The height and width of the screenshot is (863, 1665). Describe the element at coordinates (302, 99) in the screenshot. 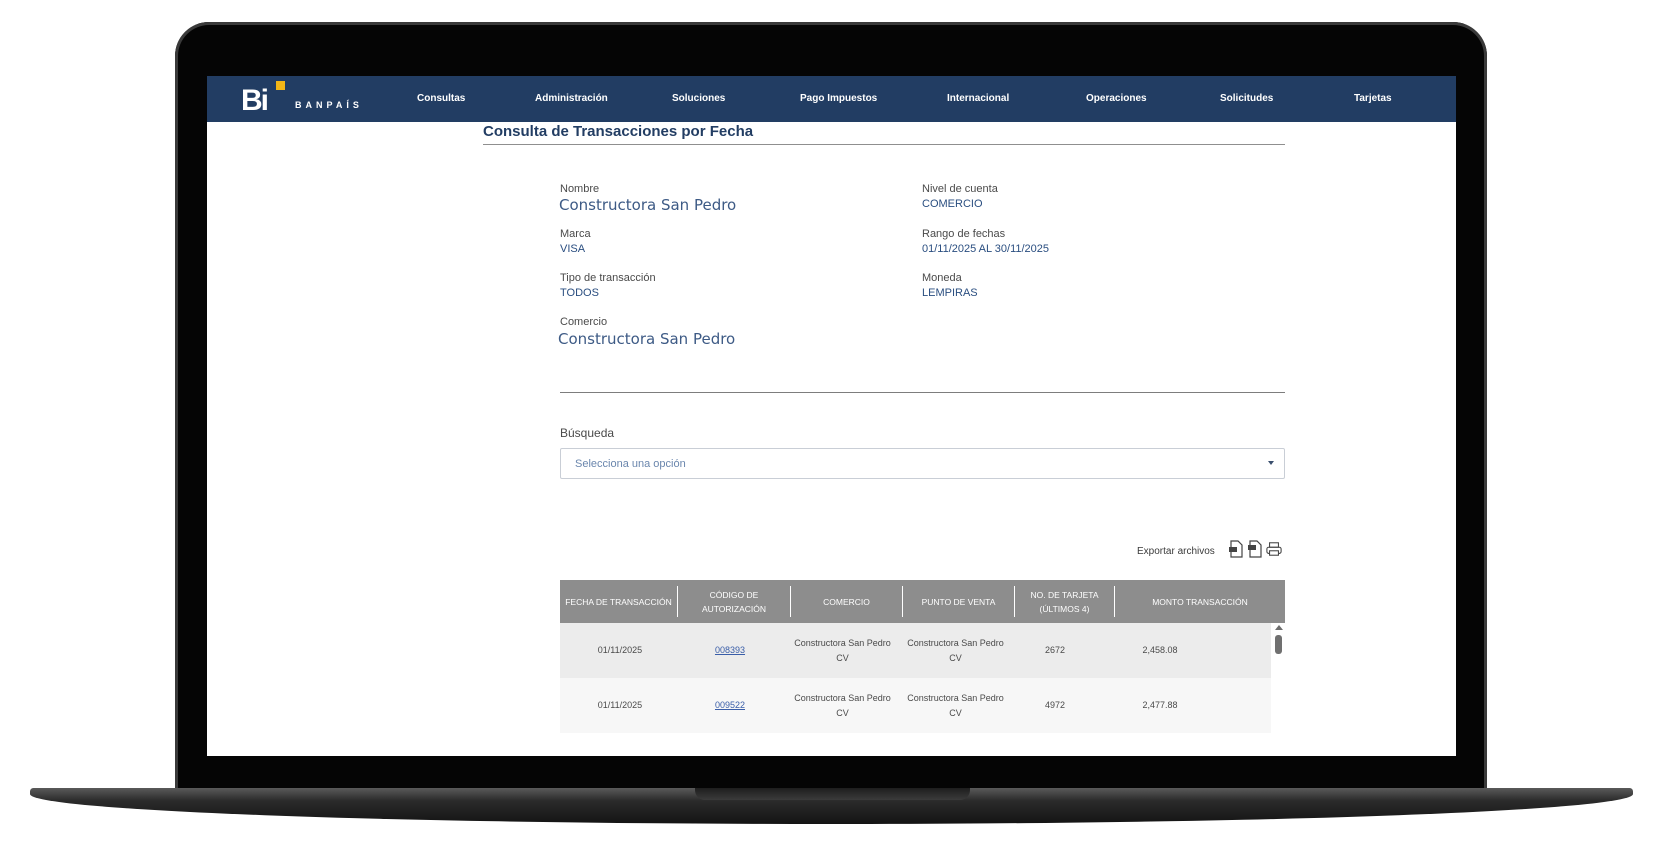

I see `banpais-logo: Bi BANPAÍS` at that location.